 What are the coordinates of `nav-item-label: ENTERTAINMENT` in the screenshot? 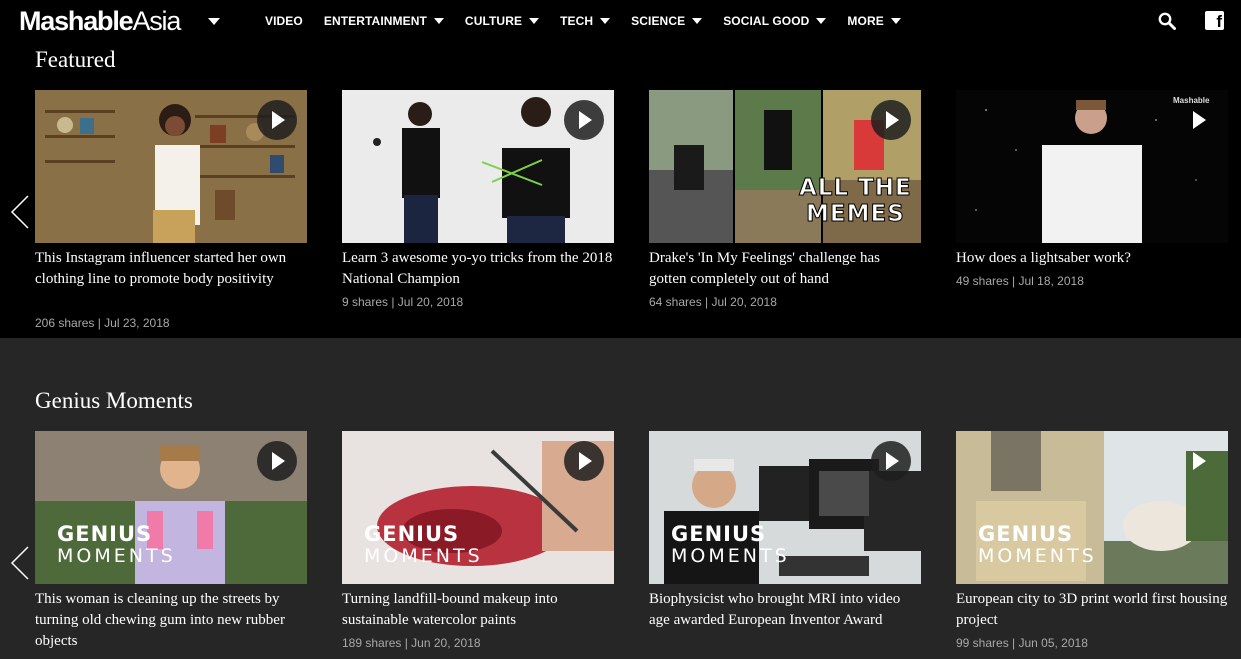 It's located at (375, 21).